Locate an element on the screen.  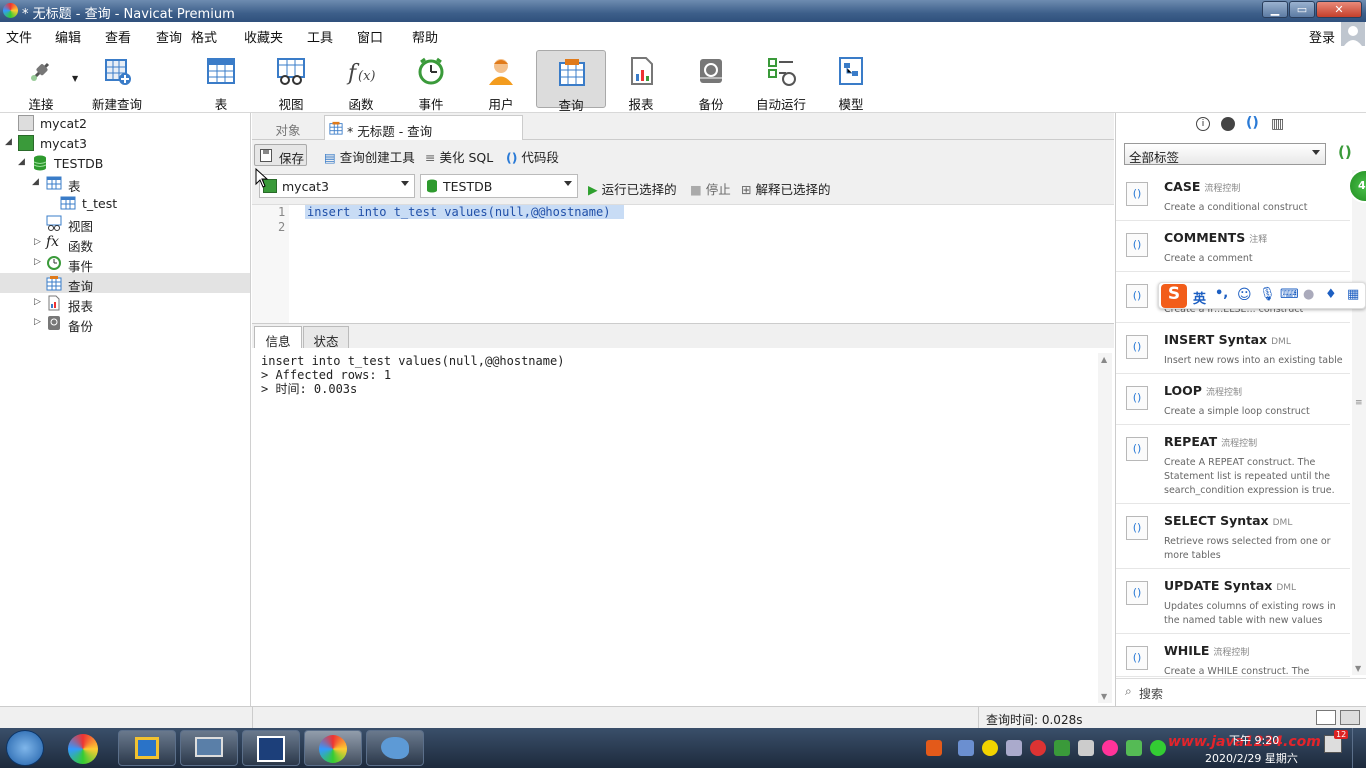
tree-item-backups: ▷ 备份 is located at coordinates (125, 323).